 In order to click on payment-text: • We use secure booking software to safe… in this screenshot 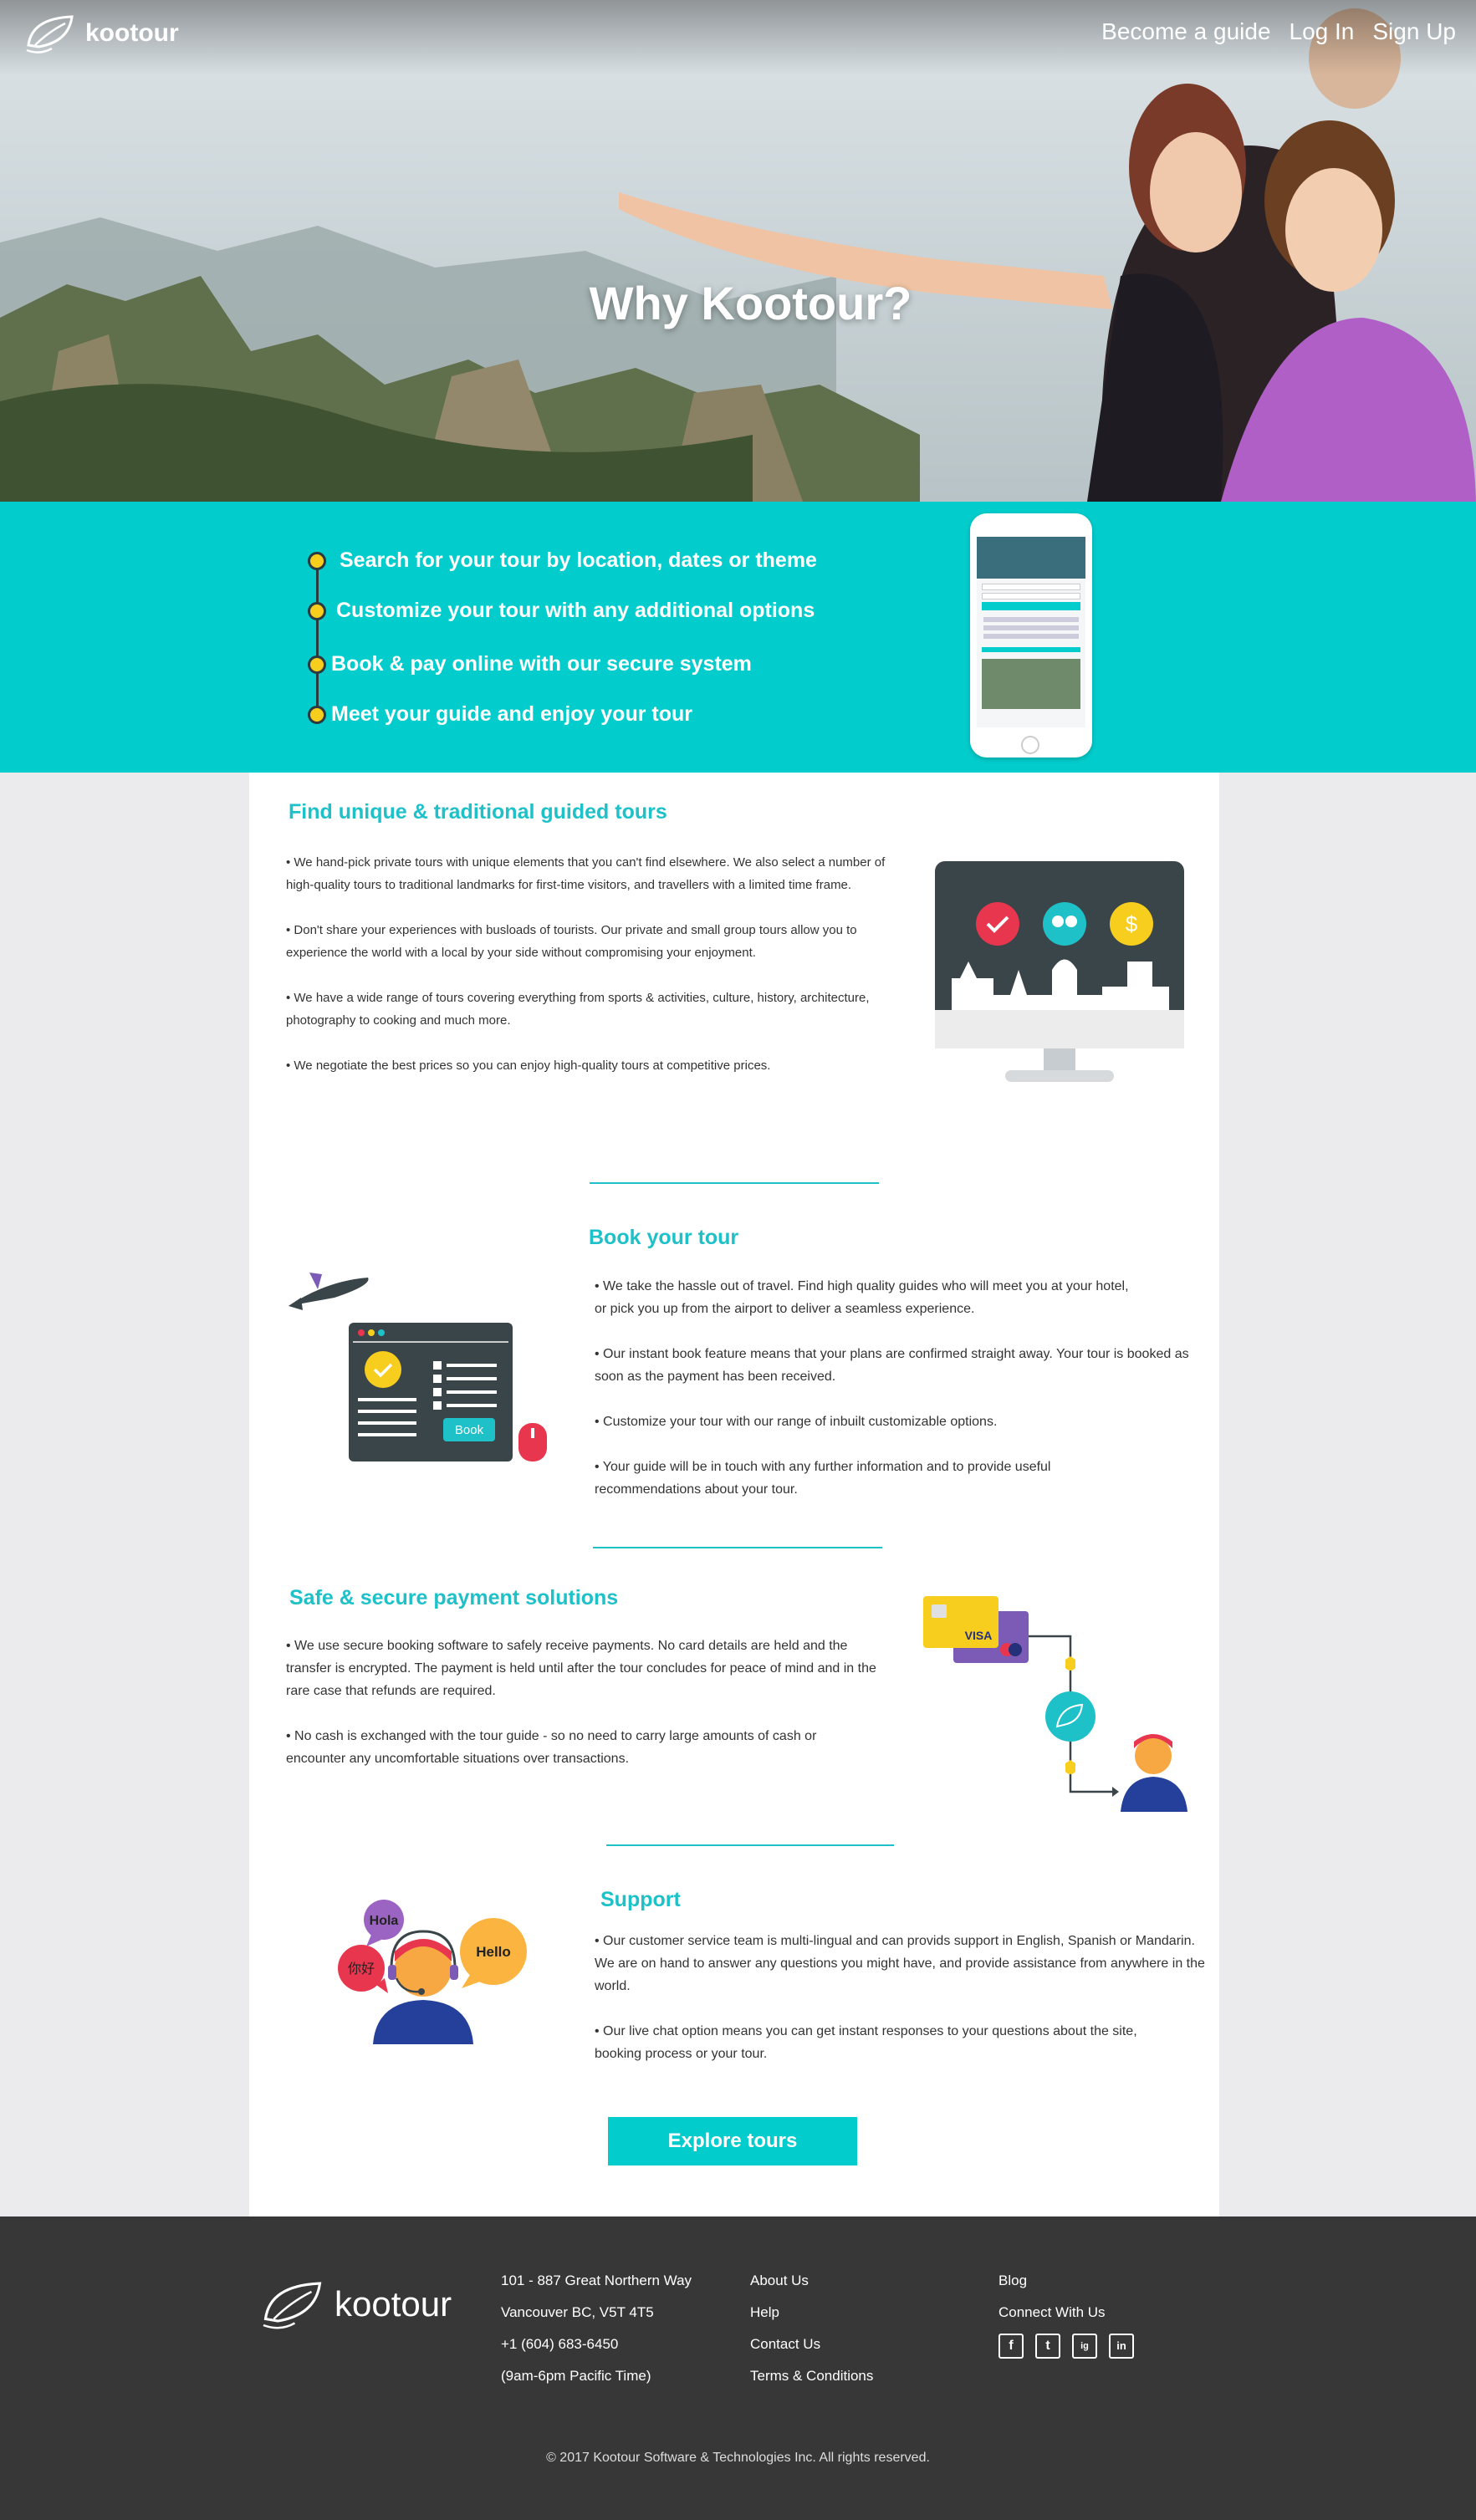, I will do `click(587, 1714)`.